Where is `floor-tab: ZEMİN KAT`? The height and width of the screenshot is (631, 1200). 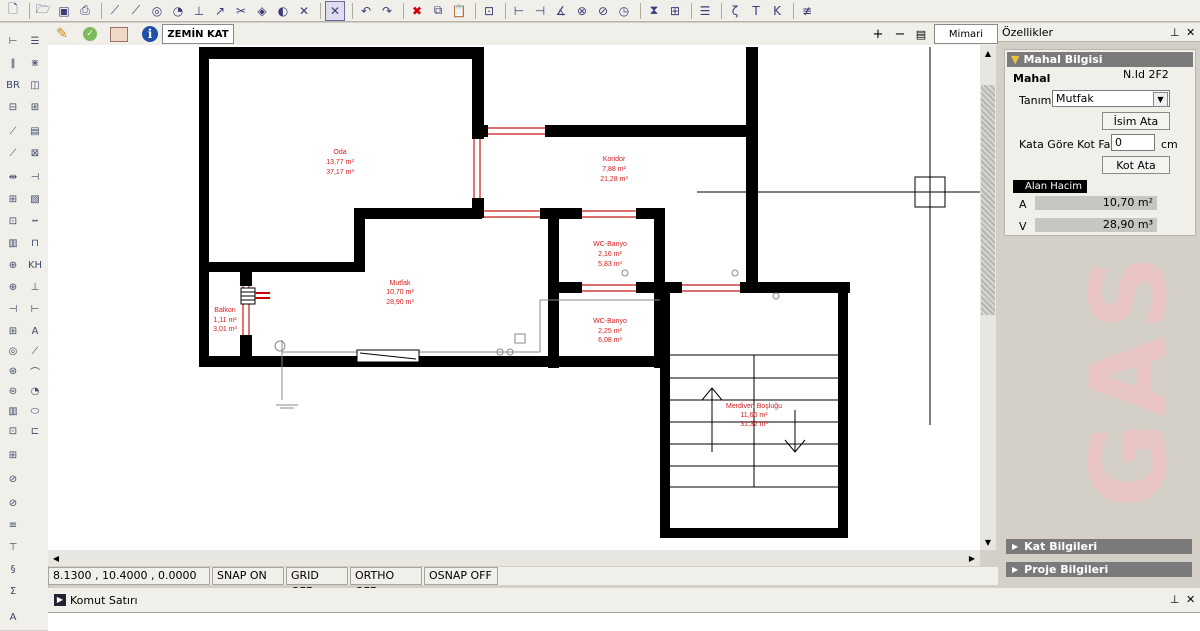 floor-tab: ZEMİN KAT is located at coordinates (198, 34).